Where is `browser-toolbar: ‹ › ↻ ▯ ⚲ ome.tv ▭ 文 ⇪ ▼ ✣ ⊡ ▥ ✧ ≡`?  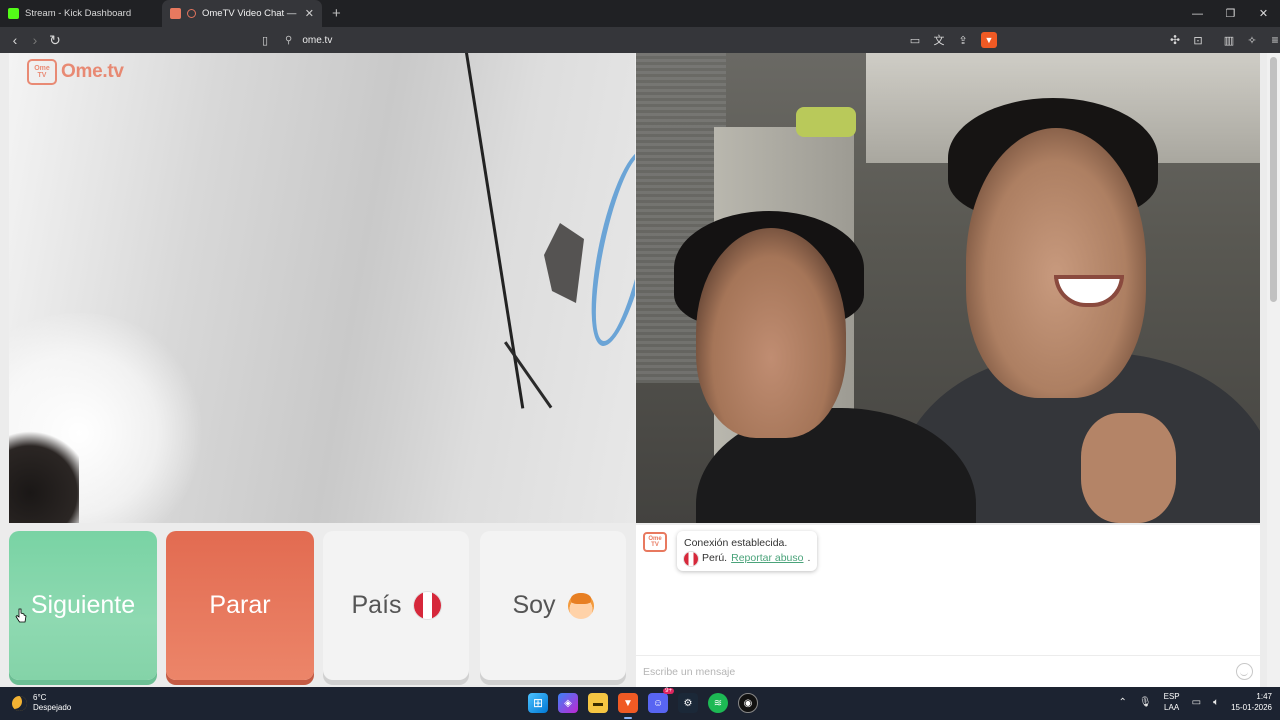 browser-toolbar: ‹ › ↻ ▯ ⚲ ome.tv ▭ 文 ⇪ ▼ ✣ ⊡ ▥ ✧ ≡ is located at coordinates (640, 40).